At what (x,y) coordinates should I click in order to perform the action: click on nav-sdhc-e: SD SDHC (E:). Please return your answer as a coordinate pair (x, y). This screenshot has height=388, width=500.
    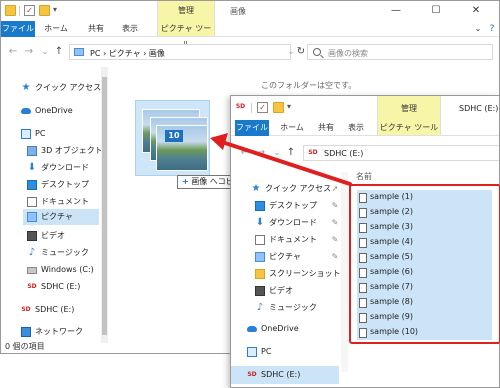
    Looking at the image, I should click on (285, 375).